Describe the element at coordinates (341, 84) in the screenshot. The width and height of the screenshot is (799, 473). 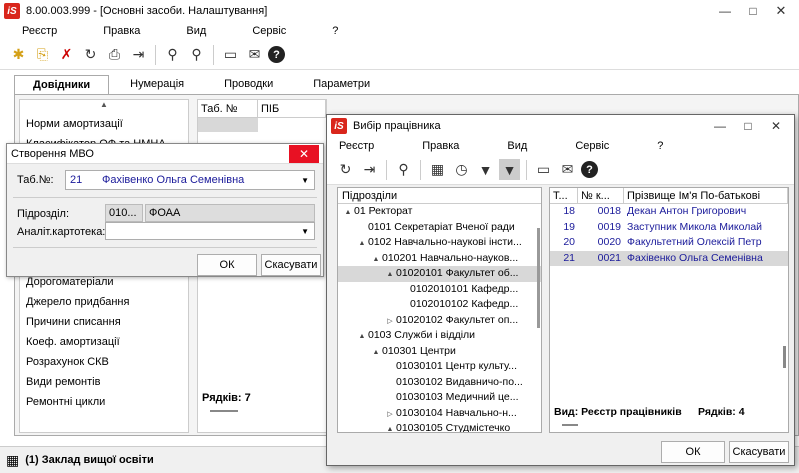
I see `tab-3: Параметри` at that location.